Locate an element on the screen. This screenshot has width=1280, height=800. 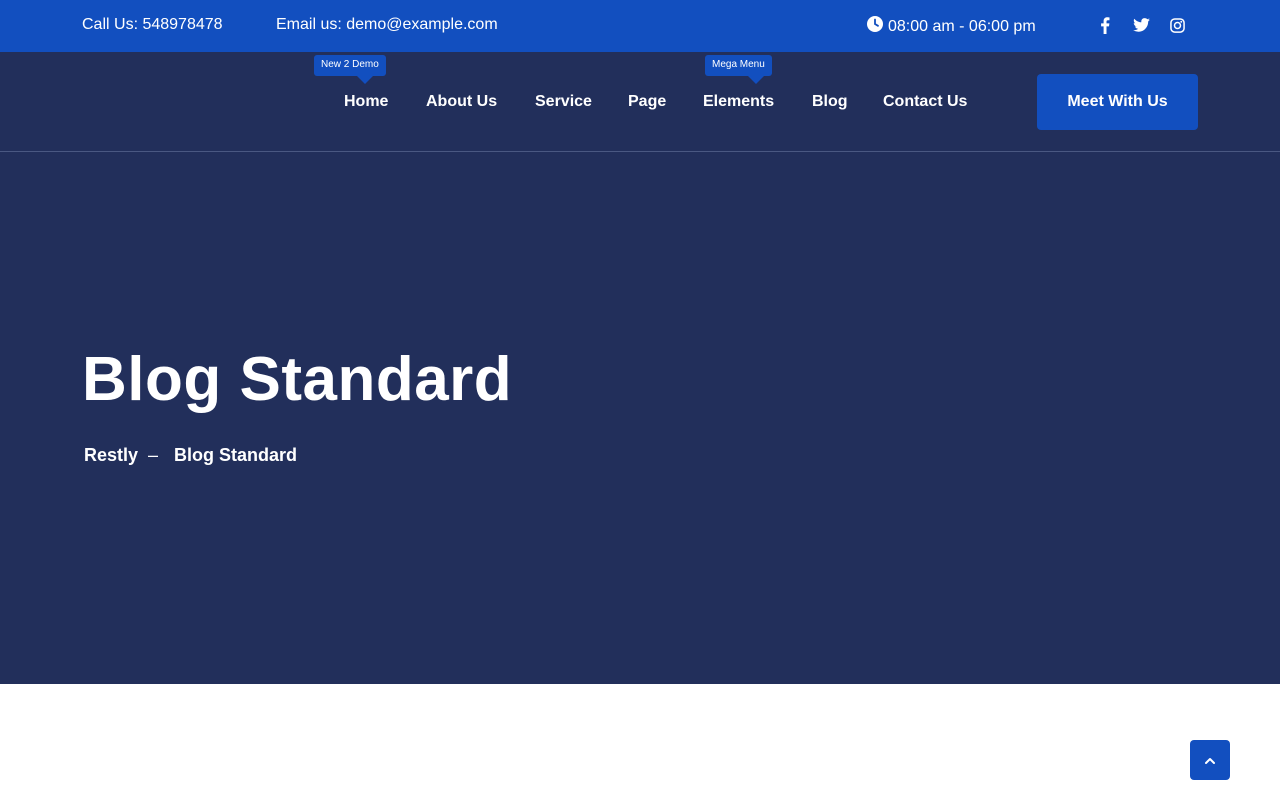
breadcrumb-current: Blog Standard is located at coordinates (236, 455).